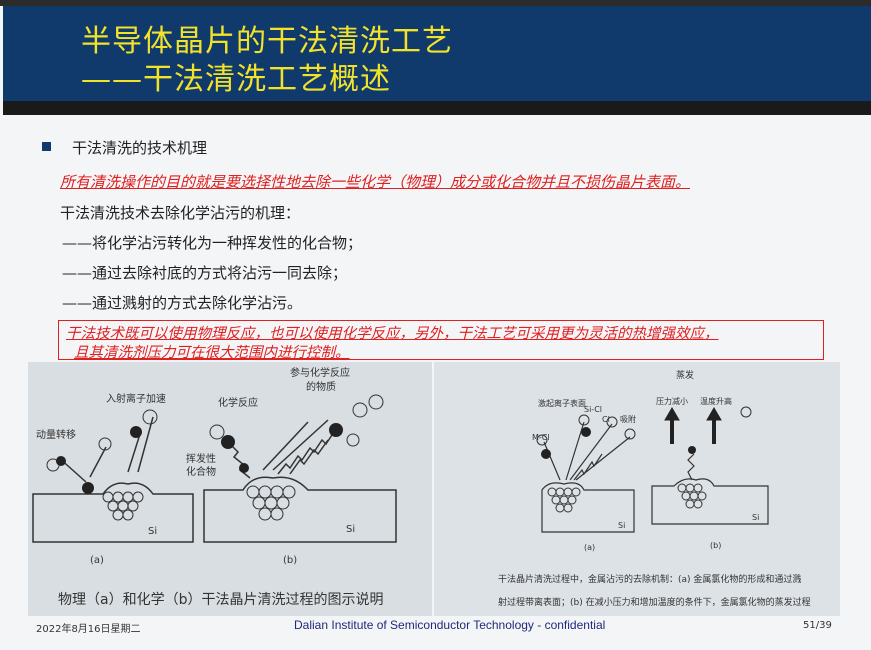 The height and width of the screenshot is (650, 871). I want to click on label-attach: 吸附, so click(628, 419).